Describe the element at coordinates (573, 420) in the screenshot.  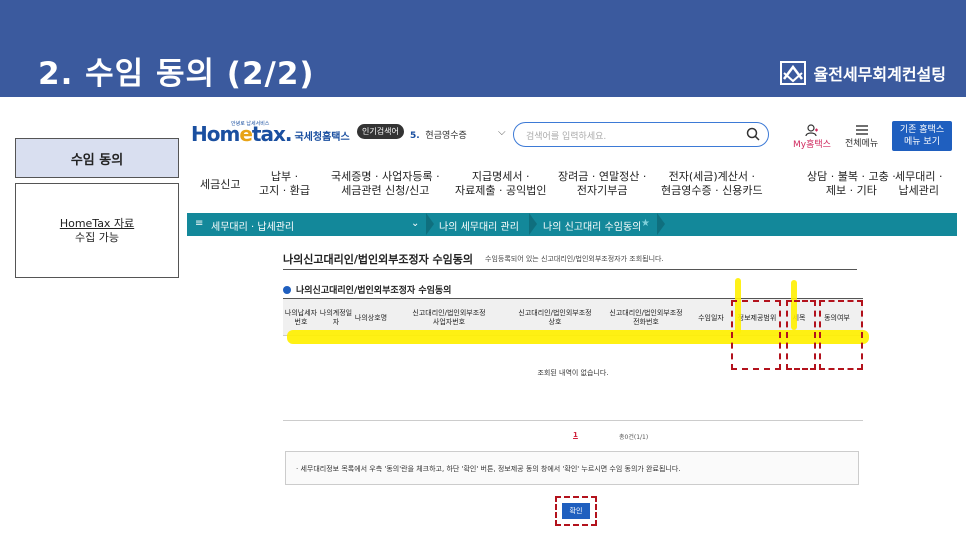
I see `list-divider` at that location.